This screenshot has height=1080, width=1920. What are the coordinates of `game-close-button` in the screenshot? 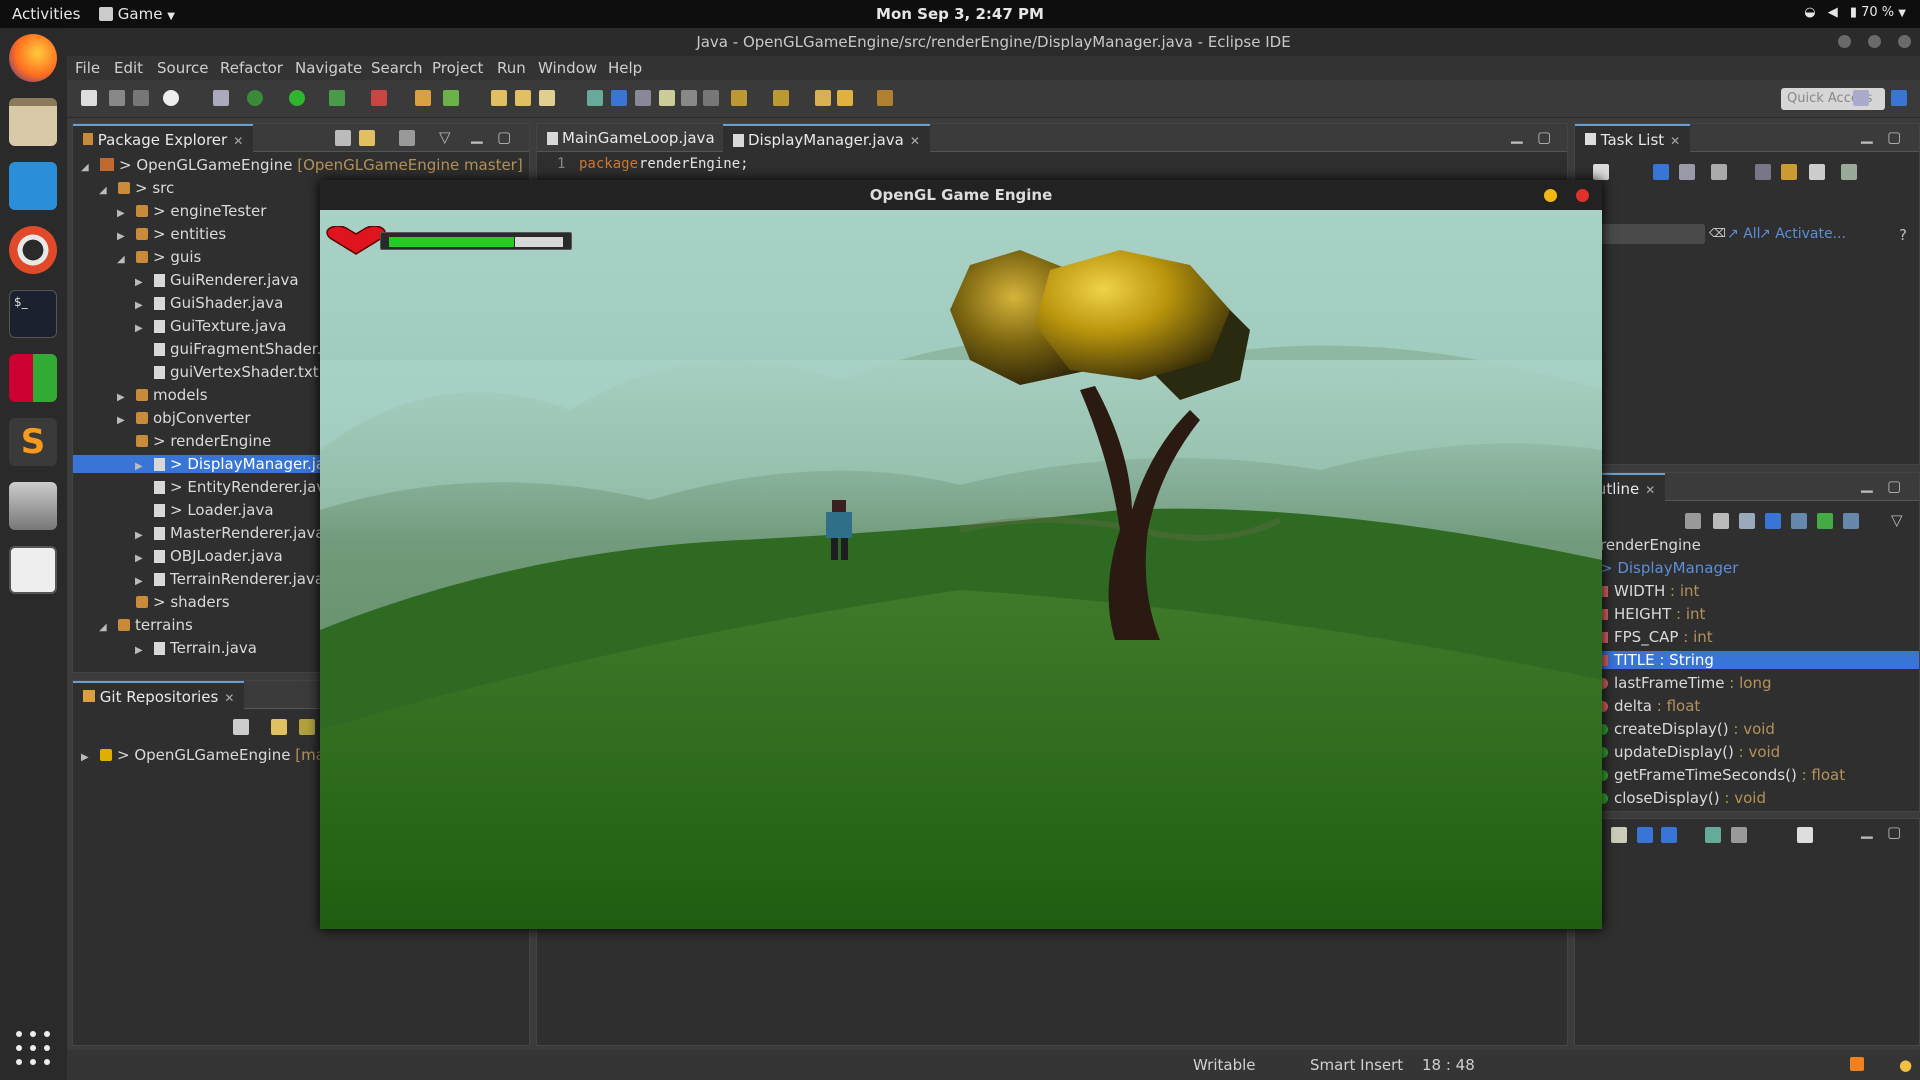 It's located at (1582, 195).